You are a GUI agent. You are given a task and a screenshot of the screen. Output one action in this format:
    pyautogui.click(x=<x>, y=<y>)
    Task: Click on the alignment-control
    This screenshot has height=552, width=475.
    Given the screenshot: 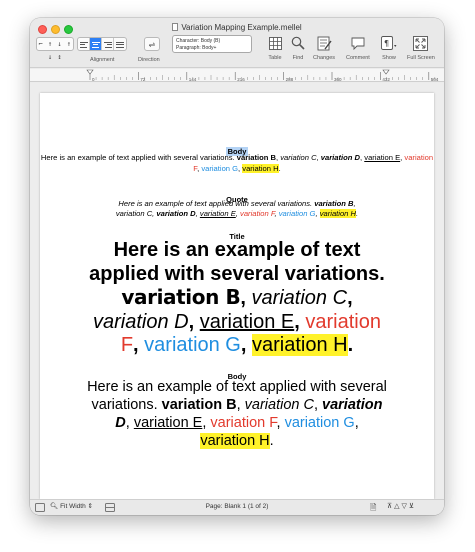 What is the action you would take?
    pyautogui.click(x=102, y=44)
    